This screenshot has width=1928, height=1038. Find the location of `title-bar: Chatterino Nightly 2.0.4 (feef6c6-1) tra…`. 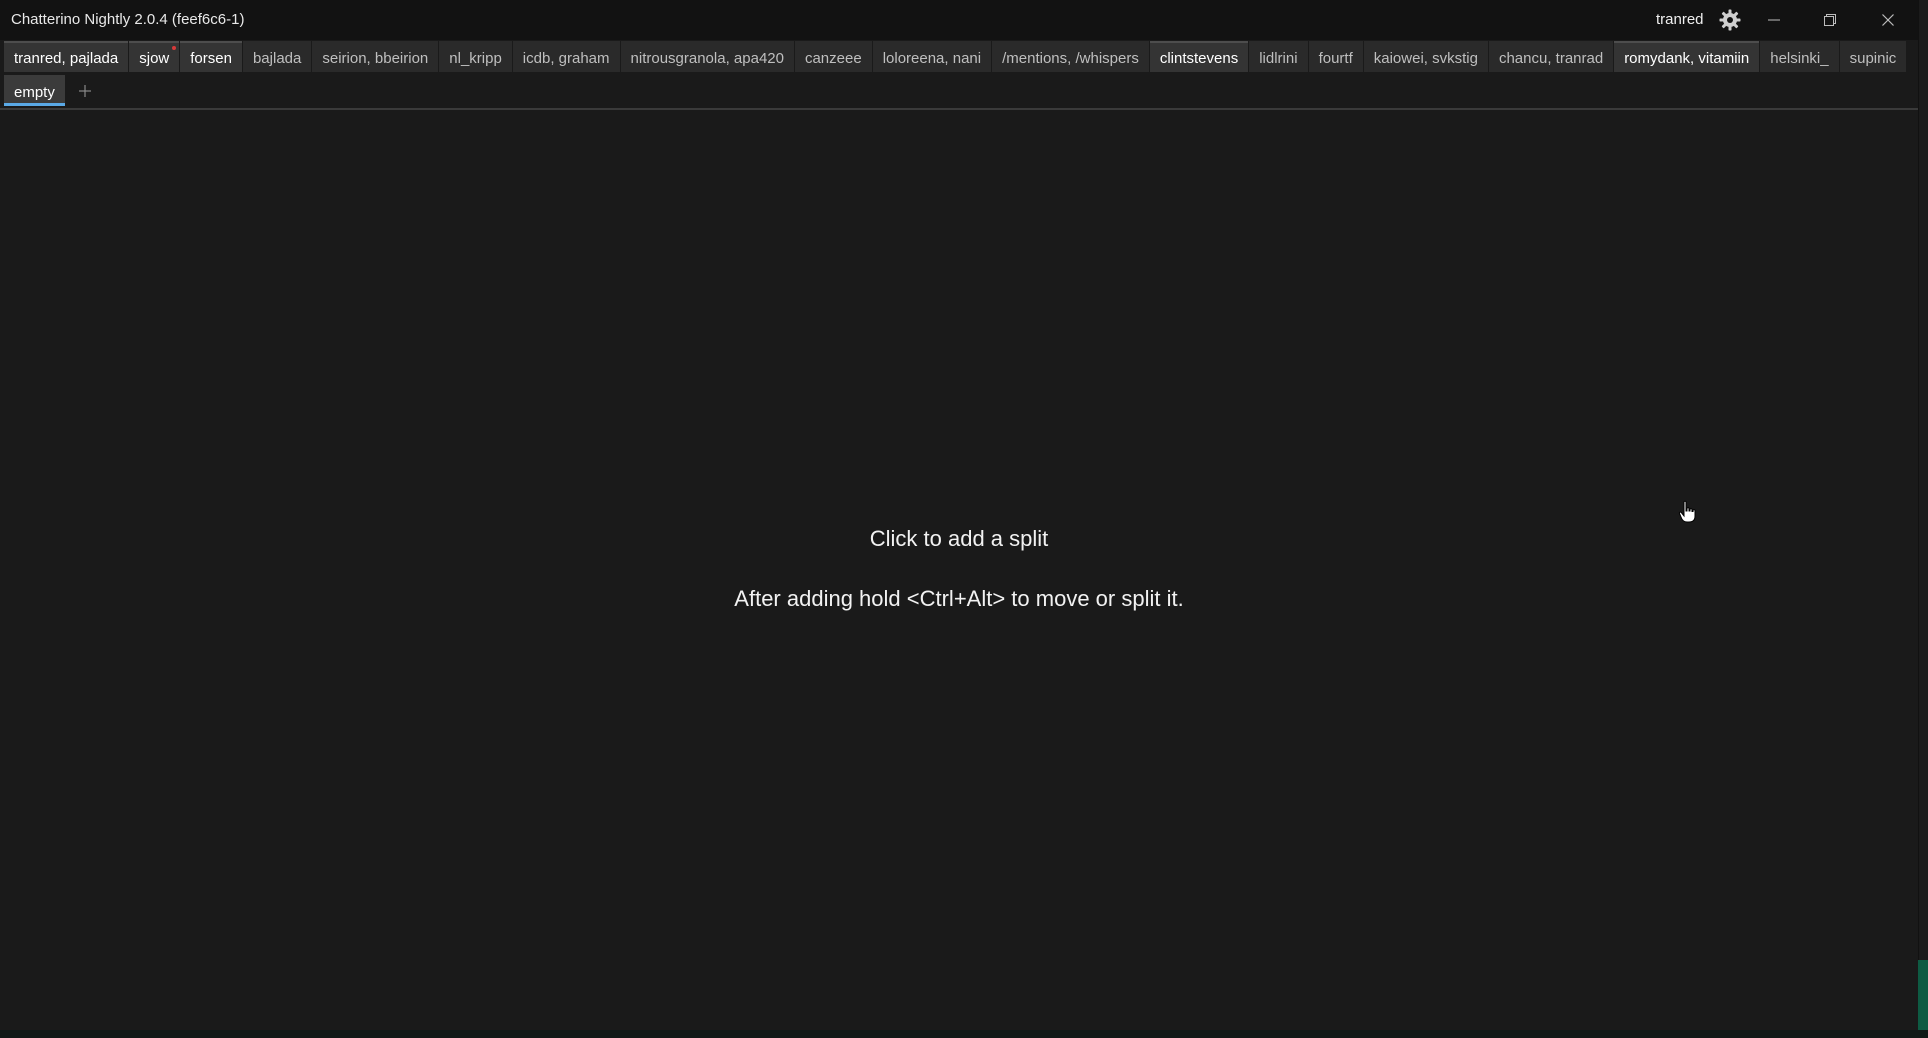

title-bar: Chatterino Nightly 2.0.4 (feef6c6-1) tra… is located at coordinates (959, 20).